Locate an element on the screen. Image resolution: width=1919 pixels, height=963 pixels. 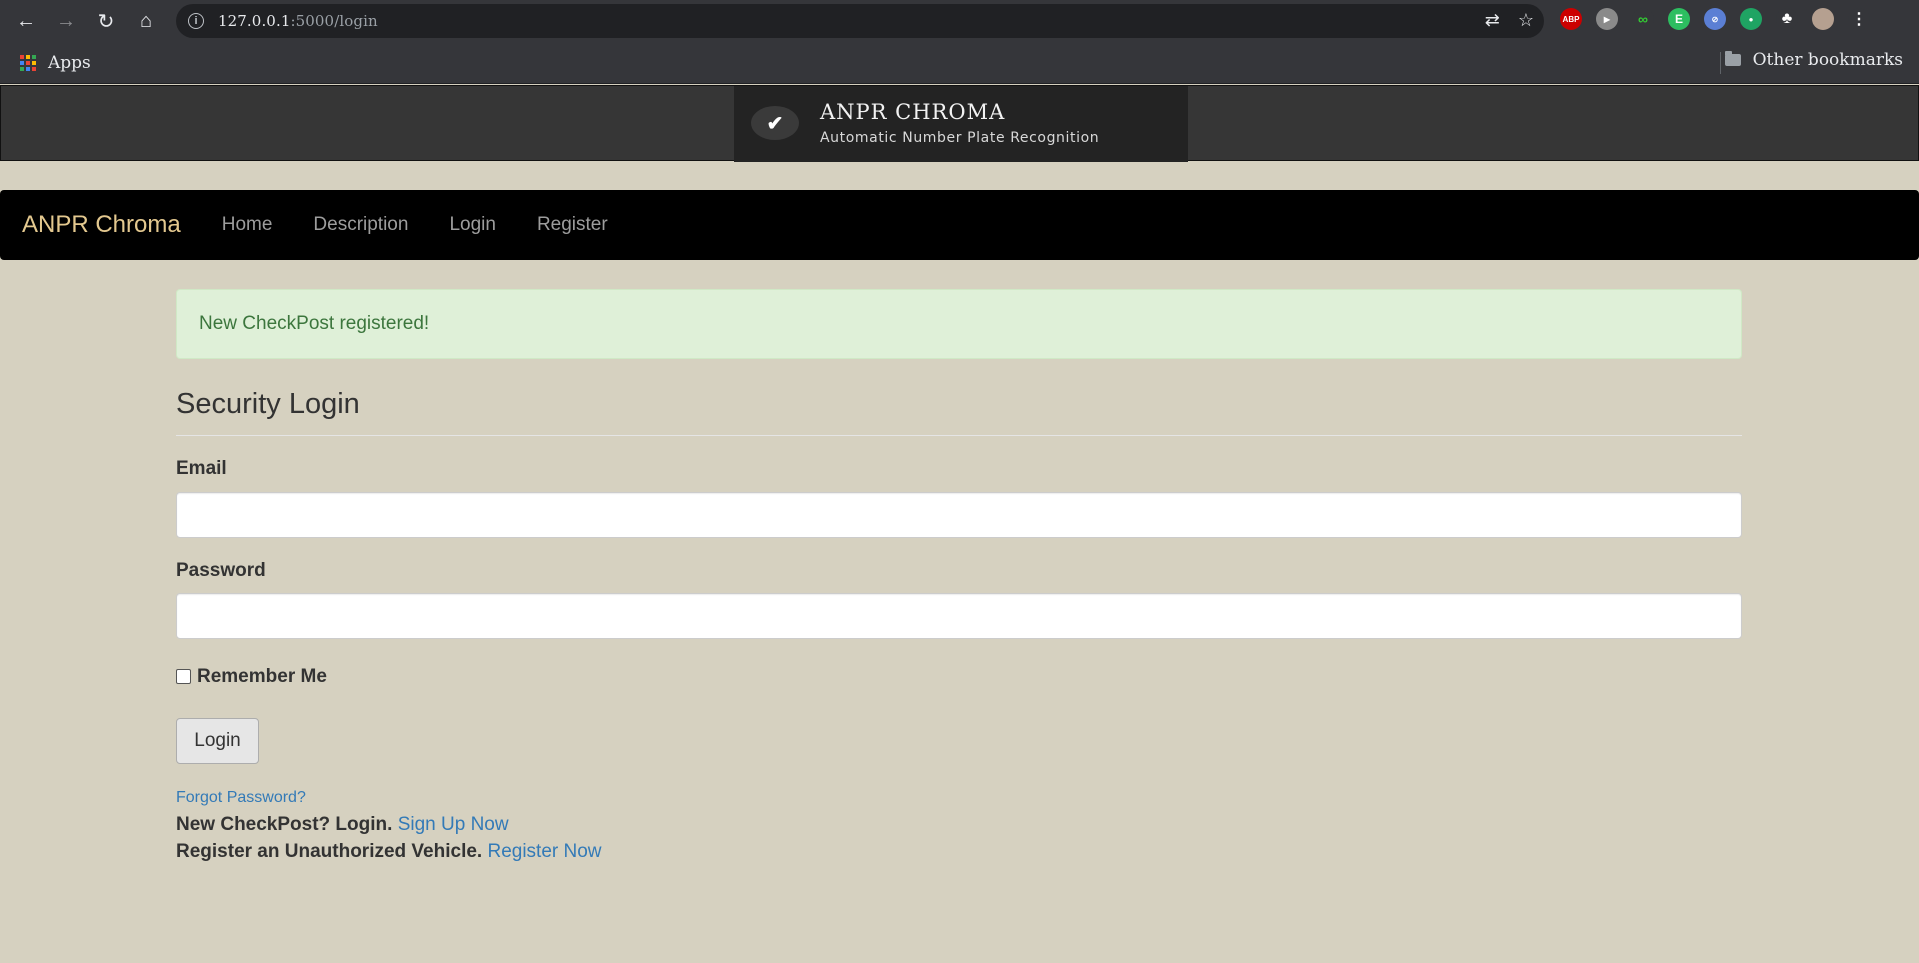
form-legend: Security Login is located at coordinates (959, 412).